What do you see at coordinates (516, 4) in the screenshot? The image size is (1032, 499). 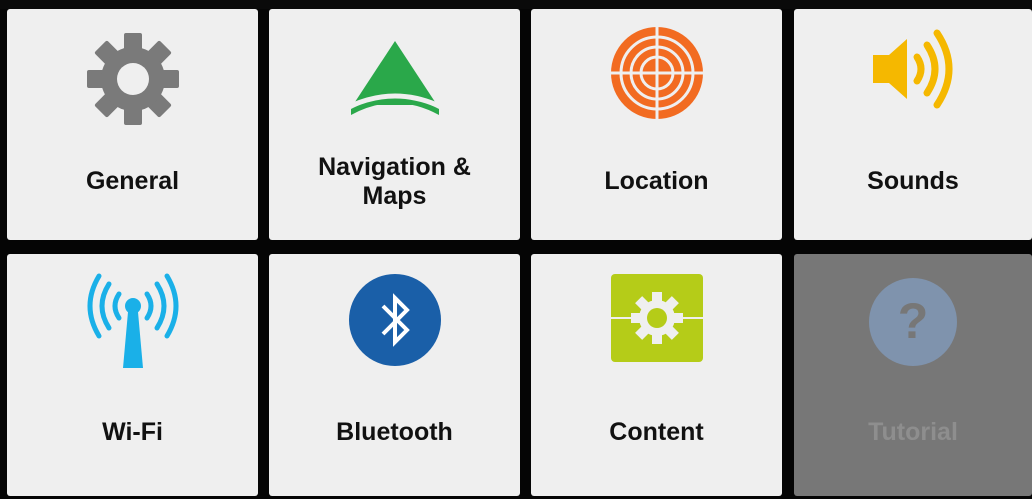 I see `status-bar` at bounding box center [516, 4].